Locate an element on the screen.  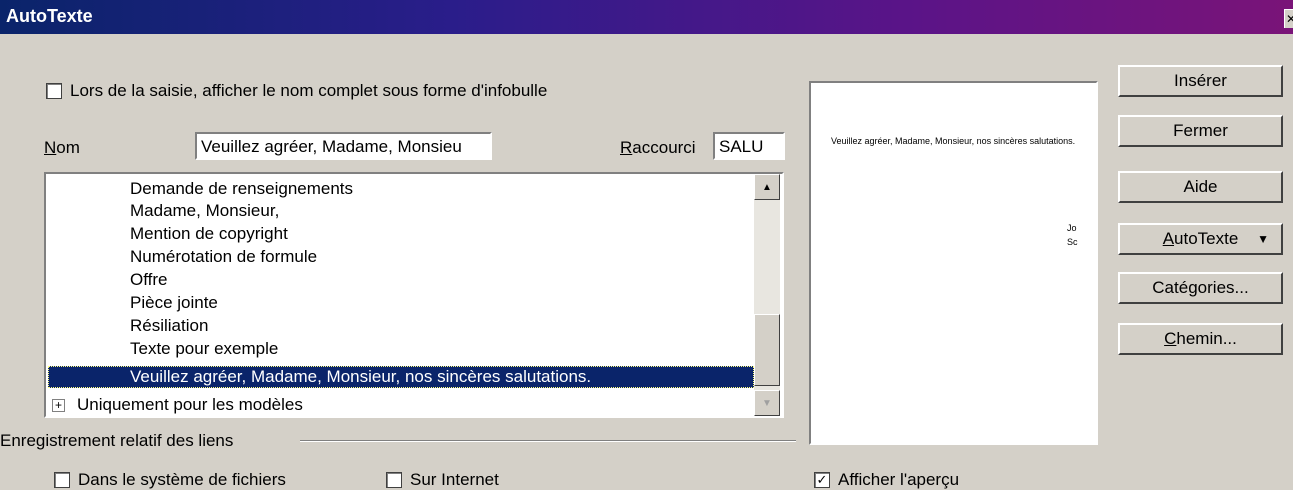
shortcut-input: SALU is located at coordinates (749, 146).